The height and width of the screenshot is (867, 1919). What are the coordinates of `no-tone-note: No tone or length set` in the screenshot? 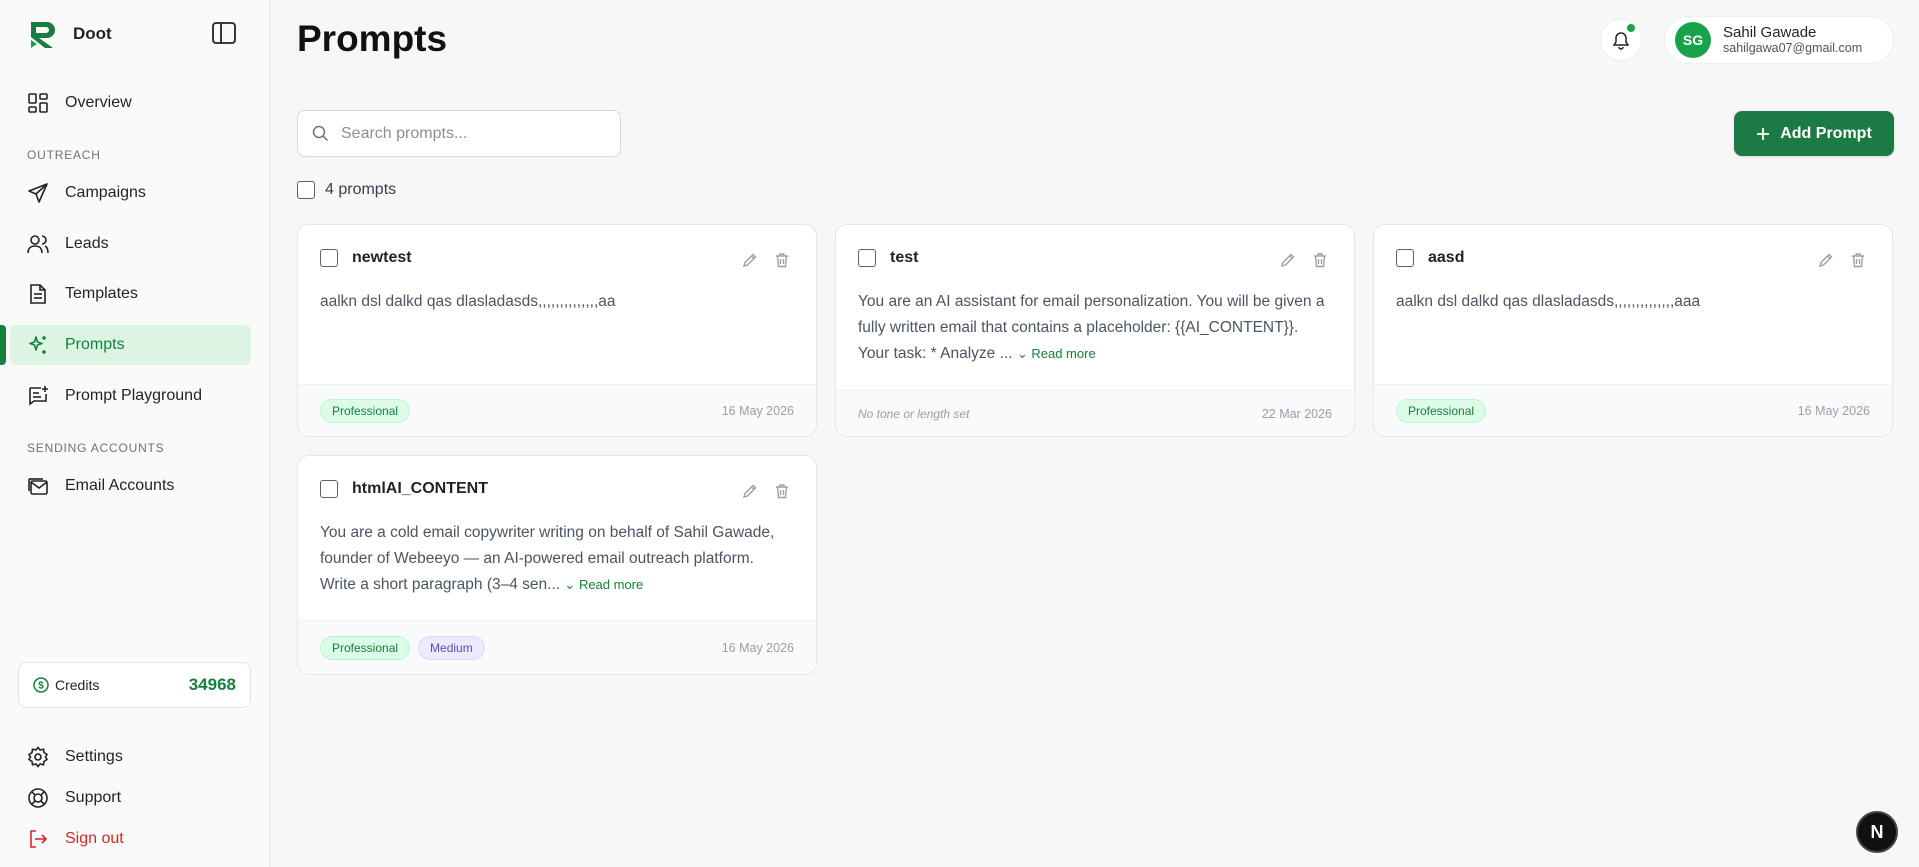 It's located at (914, 413).